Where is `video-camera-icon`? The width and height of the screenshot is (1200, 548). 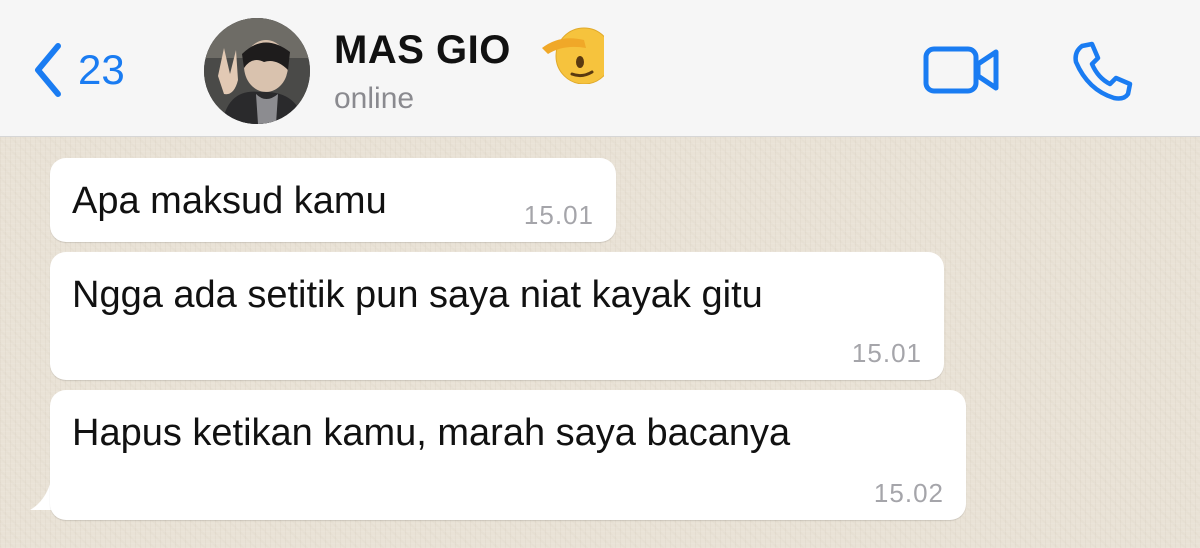
video-camera-icon is located at coordinates (961, 70).